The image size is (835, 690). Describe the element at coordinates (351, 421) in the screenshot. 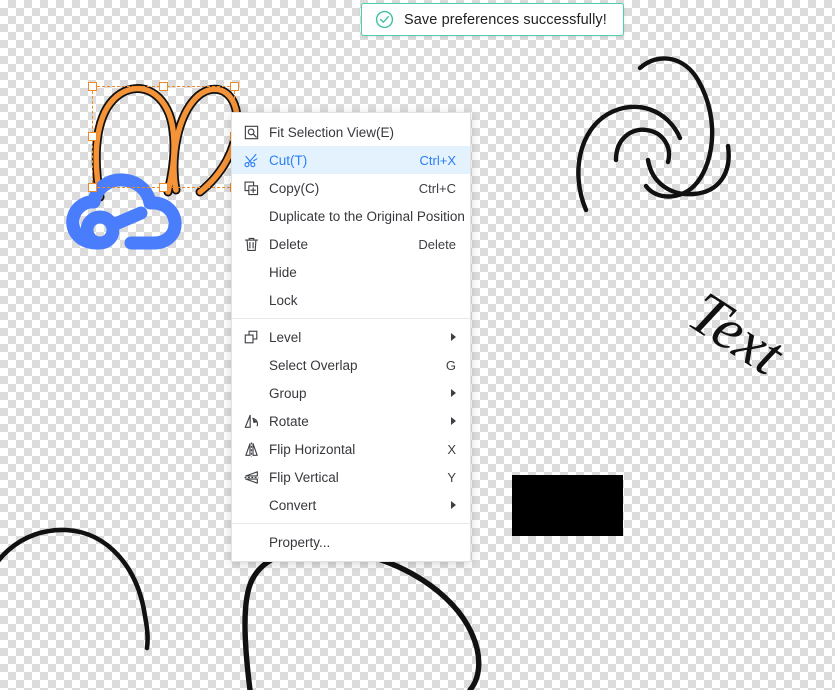

I see `menu-item-rotate: Rotate` at that location.